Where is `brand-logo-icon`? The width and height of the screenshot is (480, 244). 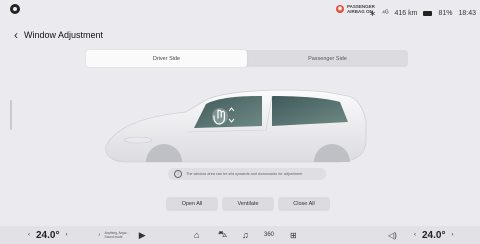
brand-logo-icon is located at coordinates (15, 9).